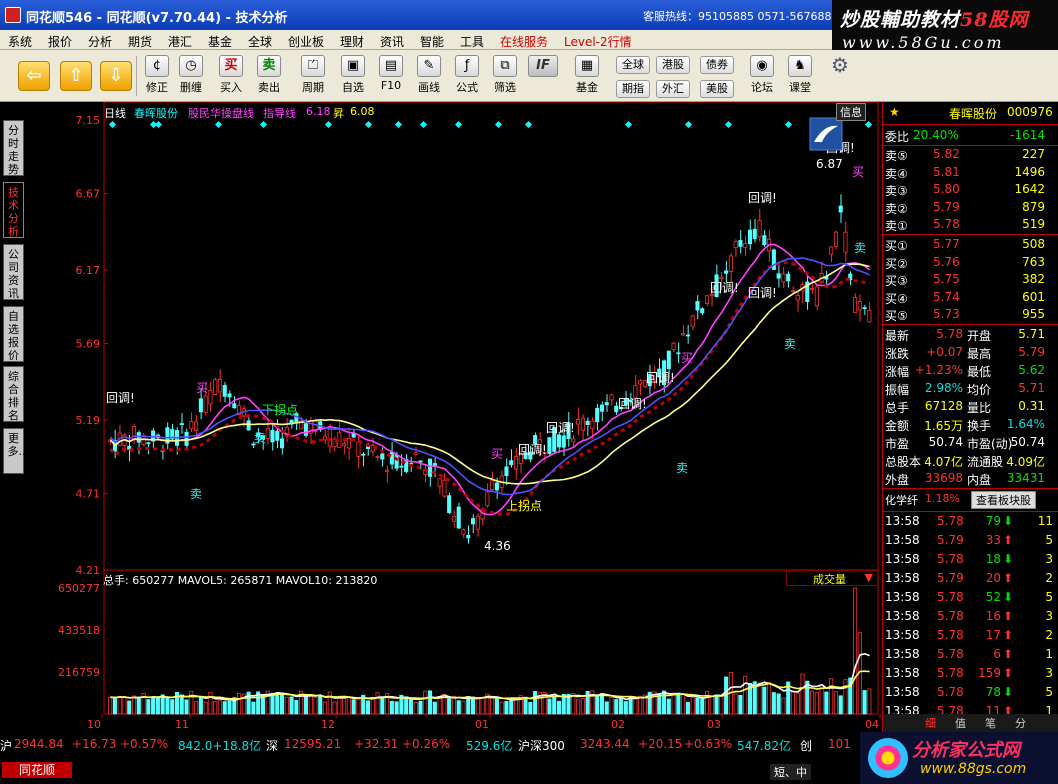 The height and width of the screenshot is (784, 1058). What do you see at coordinates (587, 76) in the screenshot?
I see `toolbar-button-10: ▦ 基金` at bounding box center [587, 76].